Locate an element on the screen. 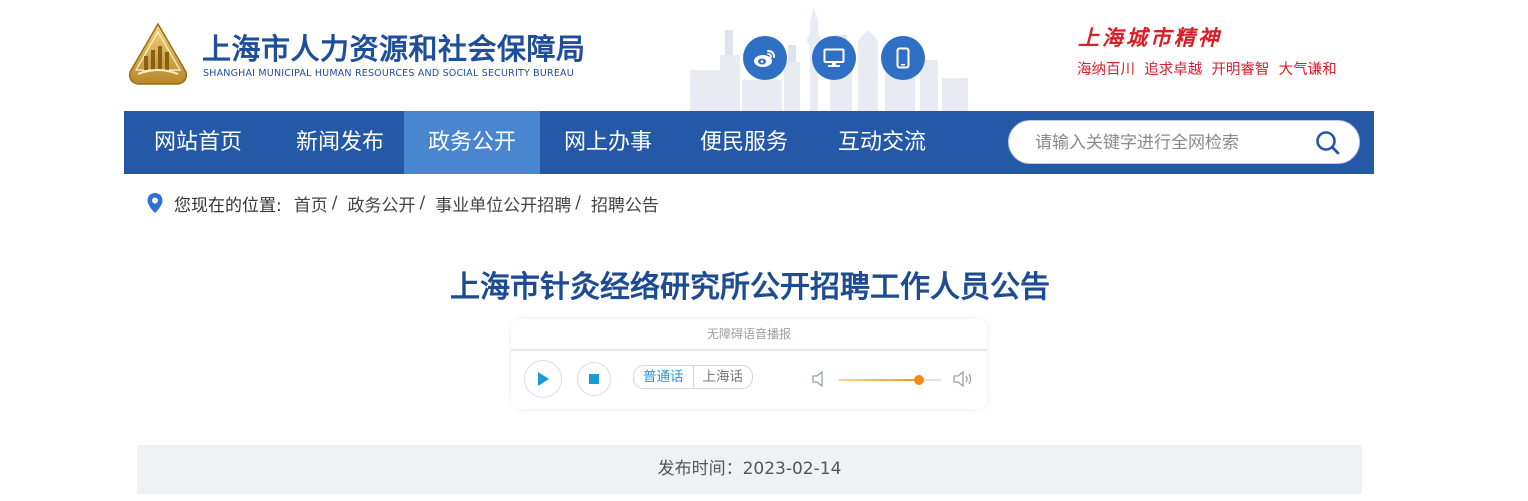  volume-slider is located at coordinates (890, 380).